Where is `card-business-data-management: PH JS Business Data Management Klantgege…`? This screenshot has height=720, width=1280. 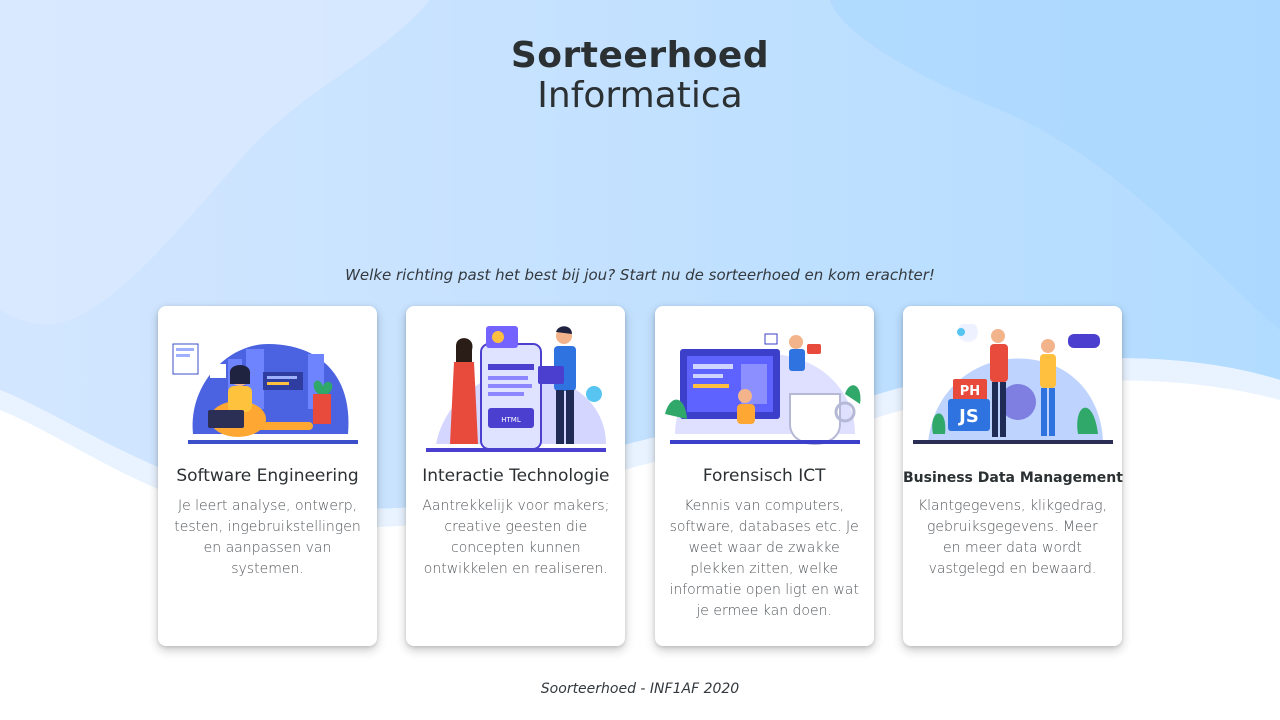 card-business-data-management: PH JS Business Data Management Klantgege… is located at coordinates (1012, 476).